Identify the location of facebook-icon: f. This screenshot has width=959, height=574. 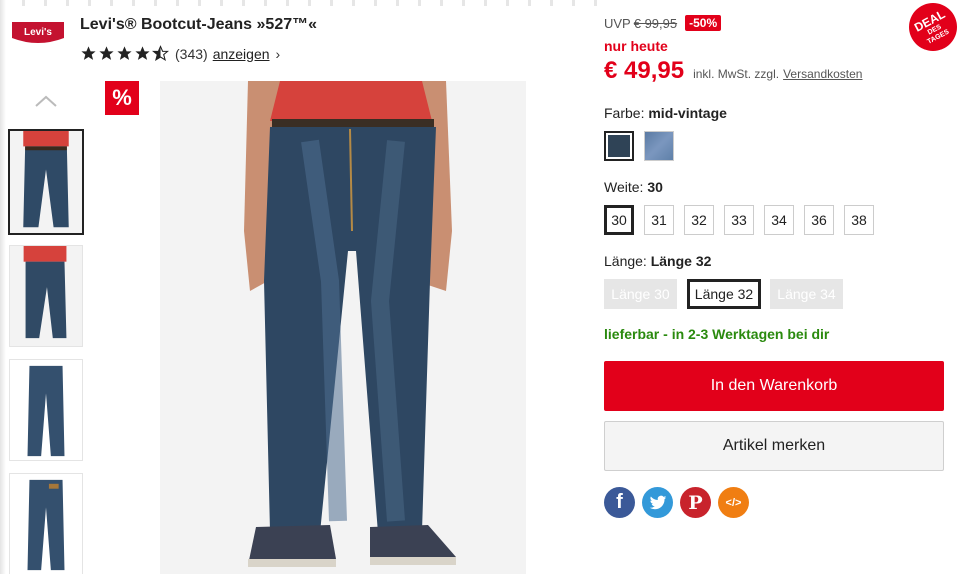
(619, 502).